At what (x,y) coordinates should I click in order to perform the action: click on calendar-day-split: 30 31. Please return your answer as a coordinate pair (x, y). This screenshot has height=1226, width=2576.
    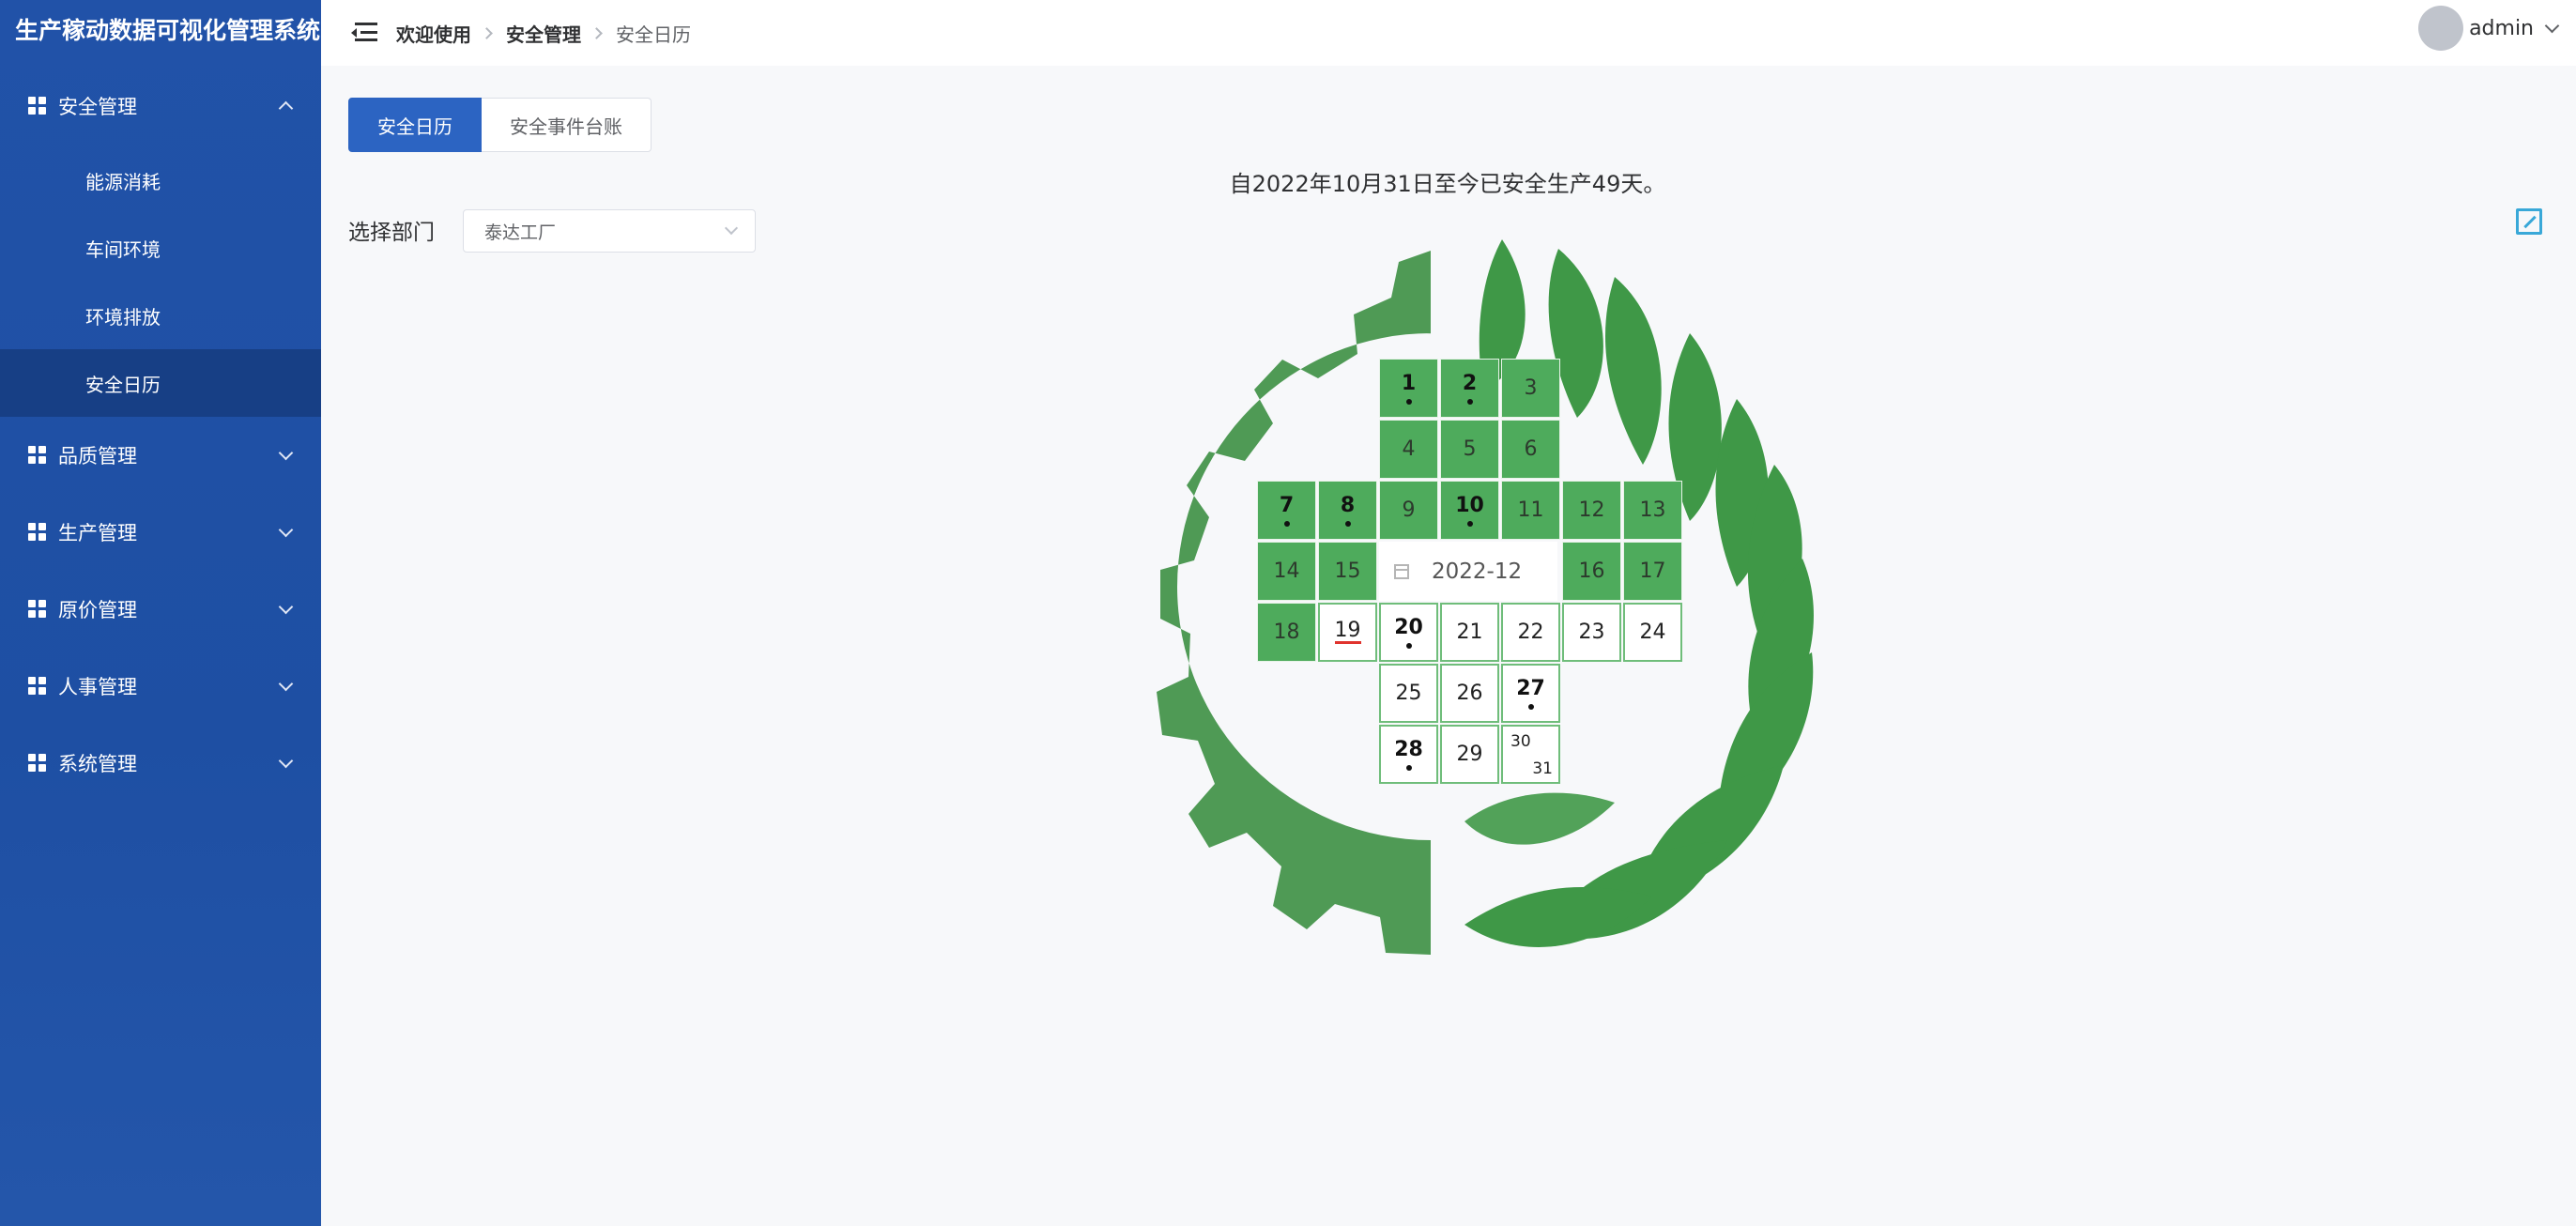
    Looking at the image, I should click on (1531, 754).